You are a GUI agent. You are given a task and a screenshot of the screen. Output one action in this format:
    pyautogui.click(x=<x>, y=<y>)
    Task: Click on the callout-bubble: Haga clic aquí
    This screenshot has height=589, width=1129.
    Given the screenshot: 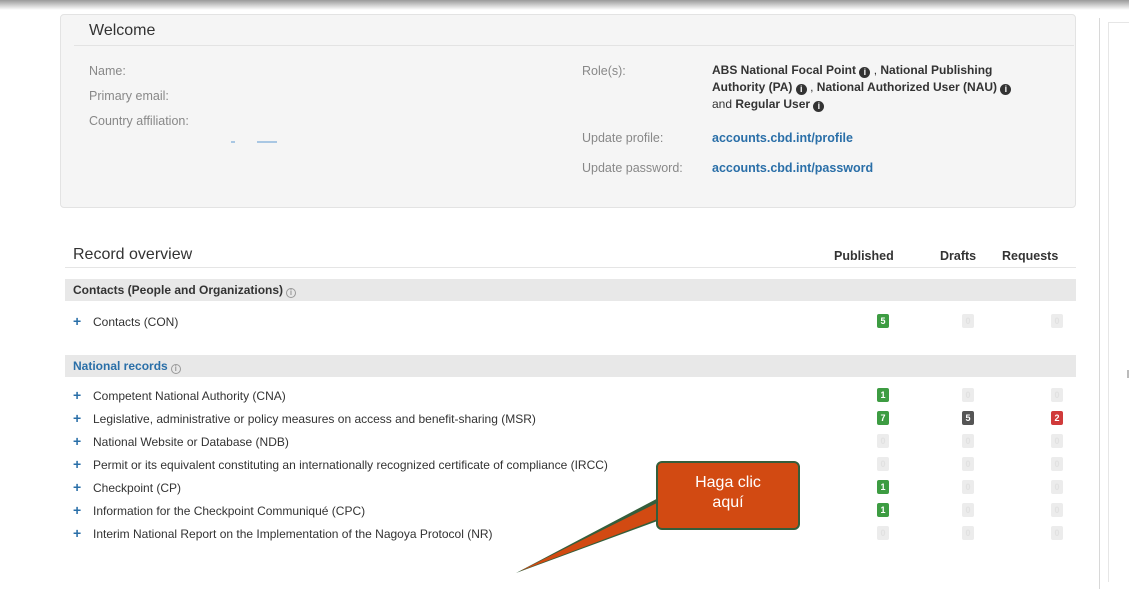 What is the action you would take?
    pyautogui.click(x=728, y=495)
    